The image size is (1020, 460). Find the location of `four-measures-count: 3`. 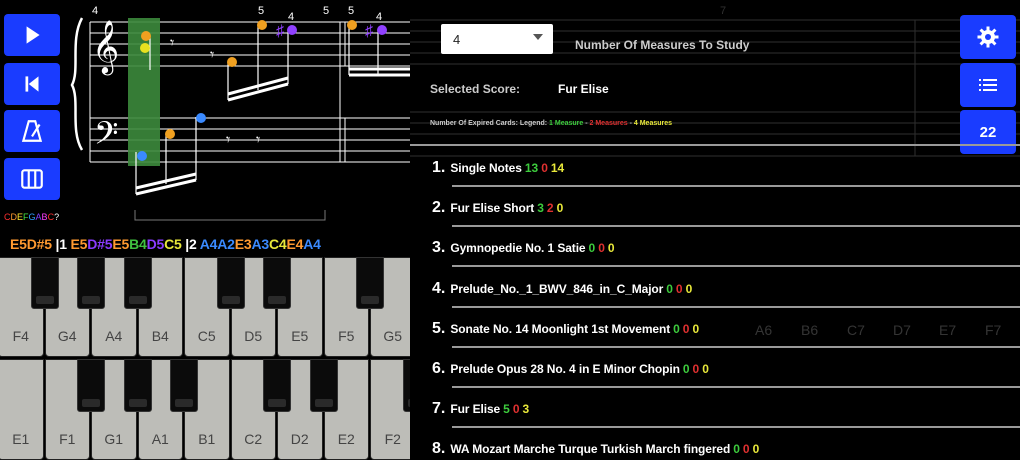

four-measures-count: 3 is located at coordinates (526, 409).